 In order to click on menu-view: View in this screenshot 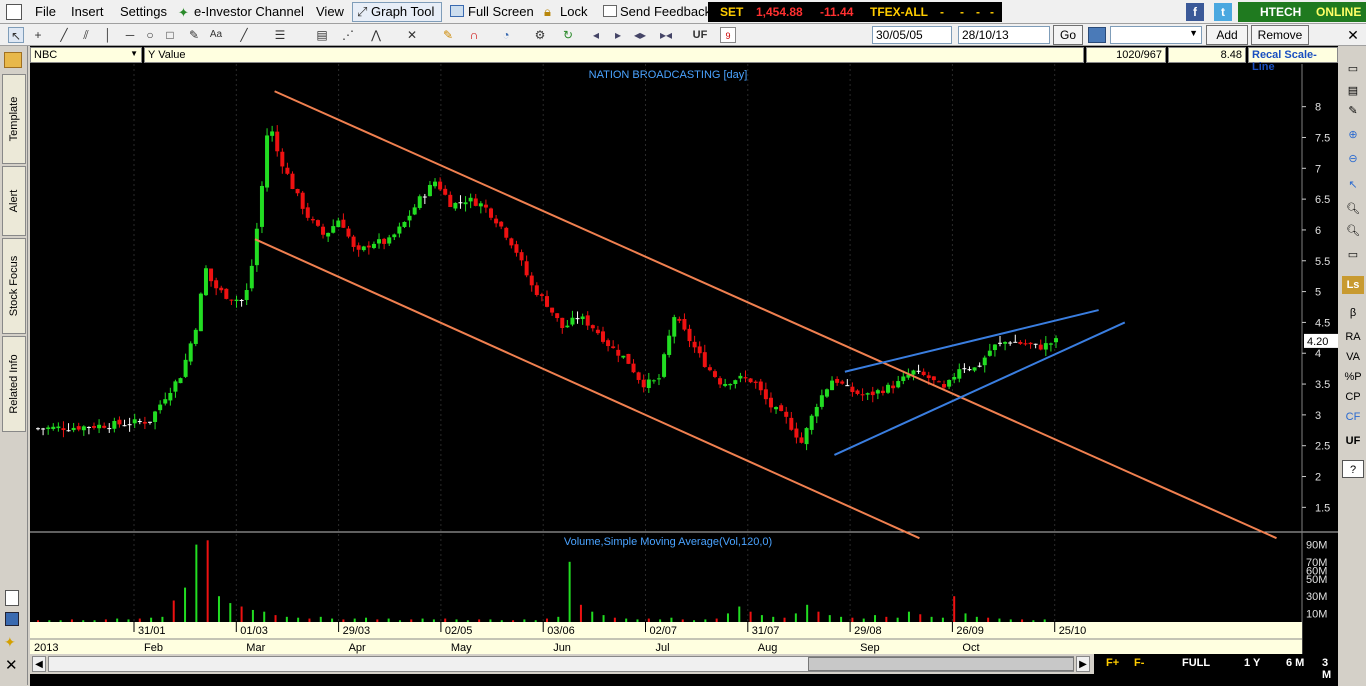, I will do `click(330, 11)`.